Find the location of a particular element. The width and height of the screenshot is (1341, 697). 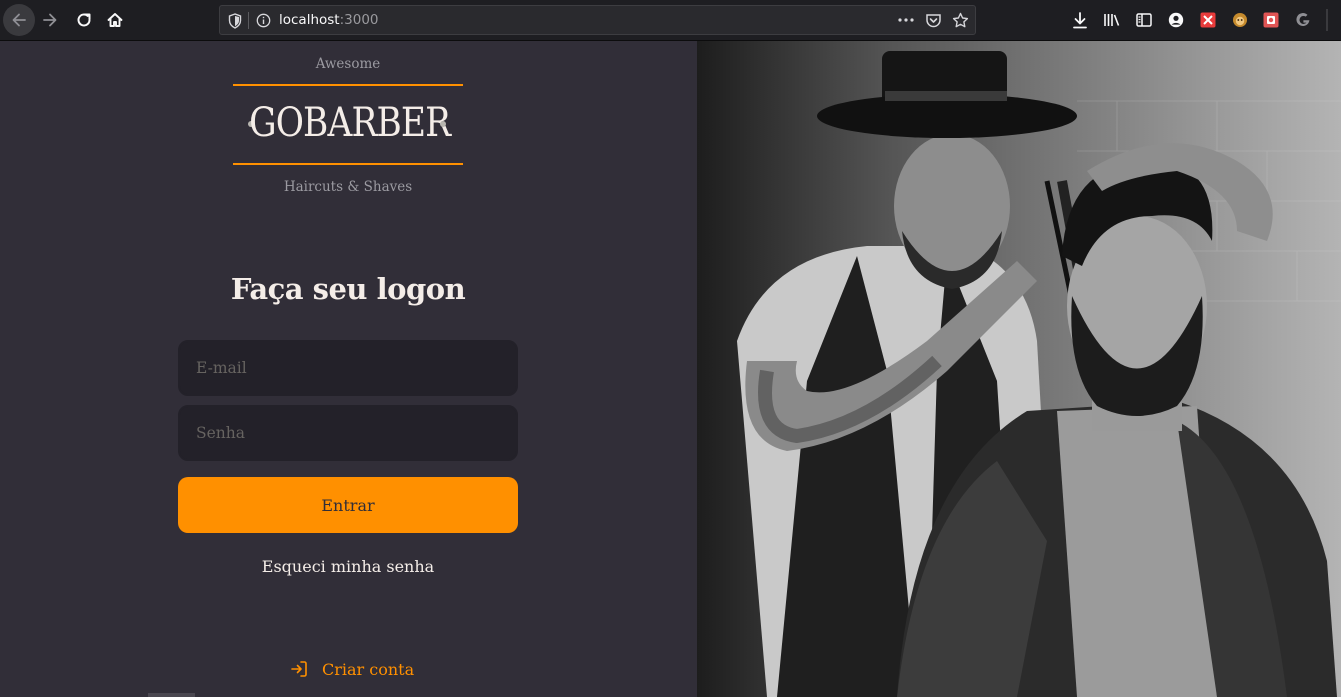

address-bar: localhost:3000 is located at coordinates (597, 20).